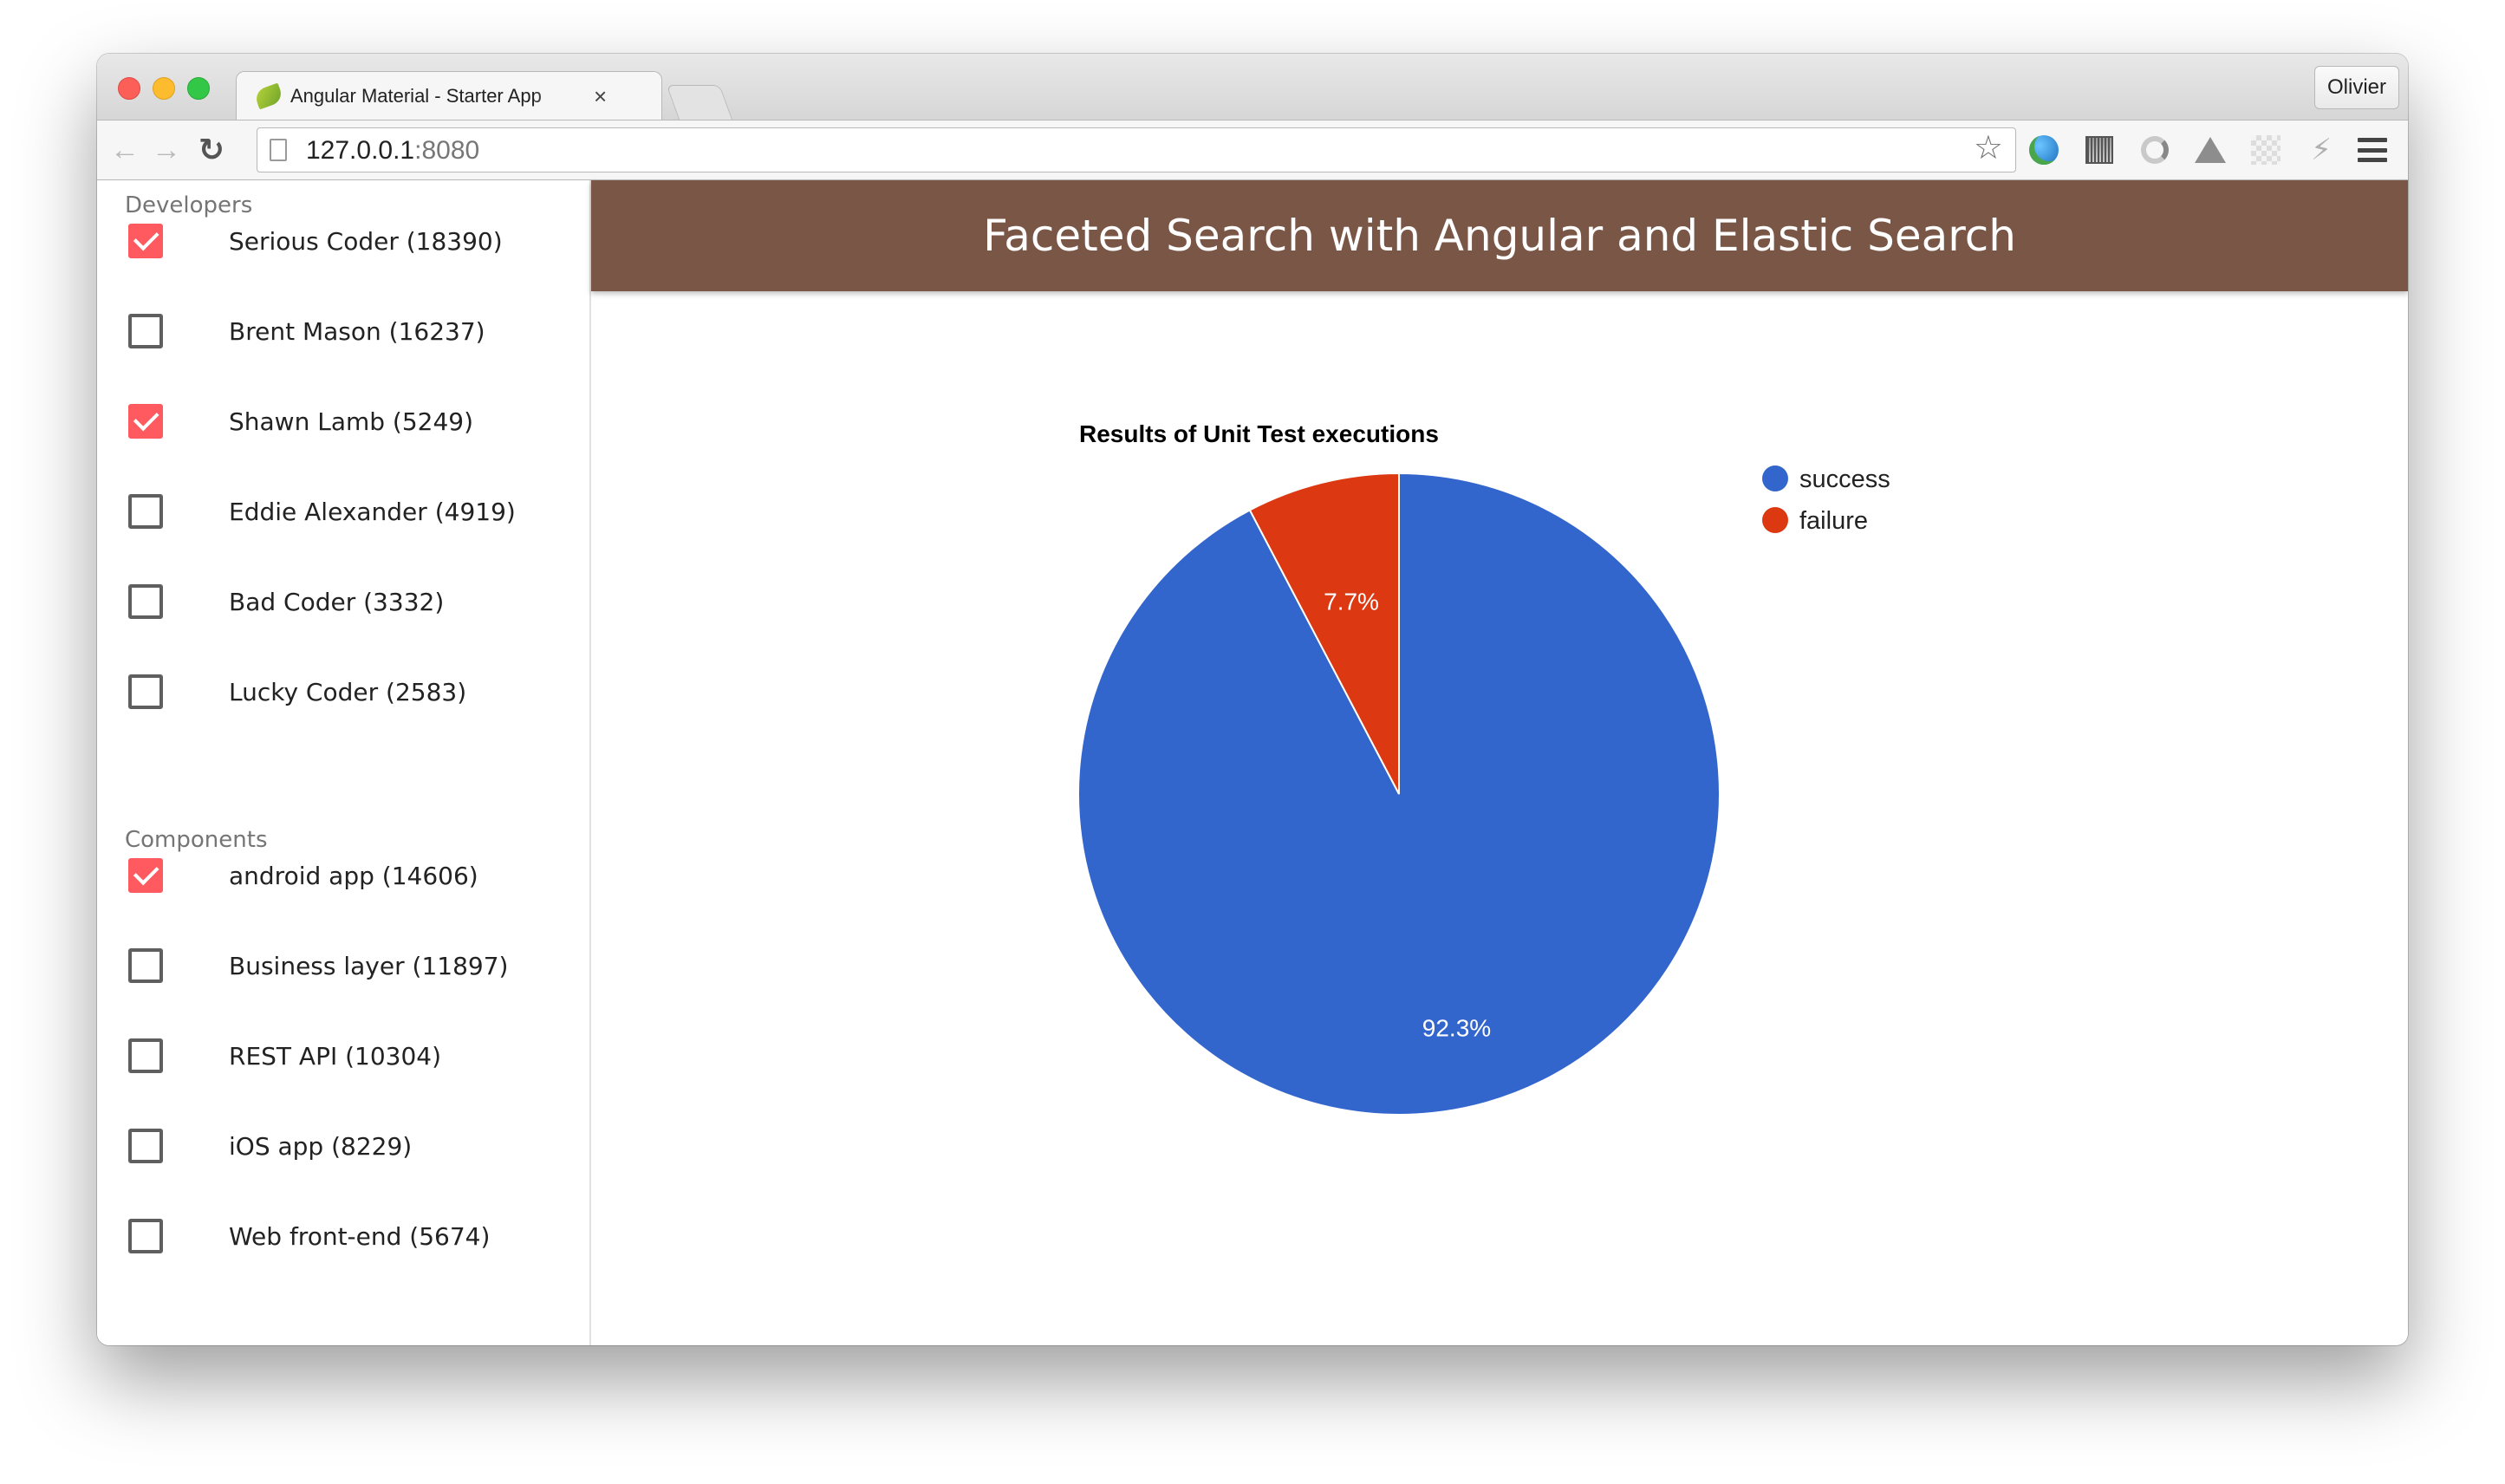 This screenshot has width=2505, height=1484. What do you see at coordinates (1399, 794) in the screenshot?
I see `pie-slices` at bounding box center [1399, 794].